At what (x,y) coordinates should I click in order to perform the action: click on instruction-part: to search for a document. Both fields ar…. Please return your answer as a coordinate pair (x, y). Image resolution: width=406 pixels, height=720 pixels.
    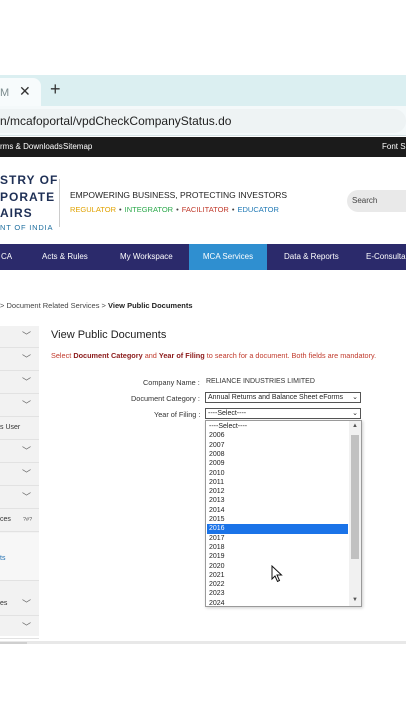
    Looking at the image, I should click on (291, 355).